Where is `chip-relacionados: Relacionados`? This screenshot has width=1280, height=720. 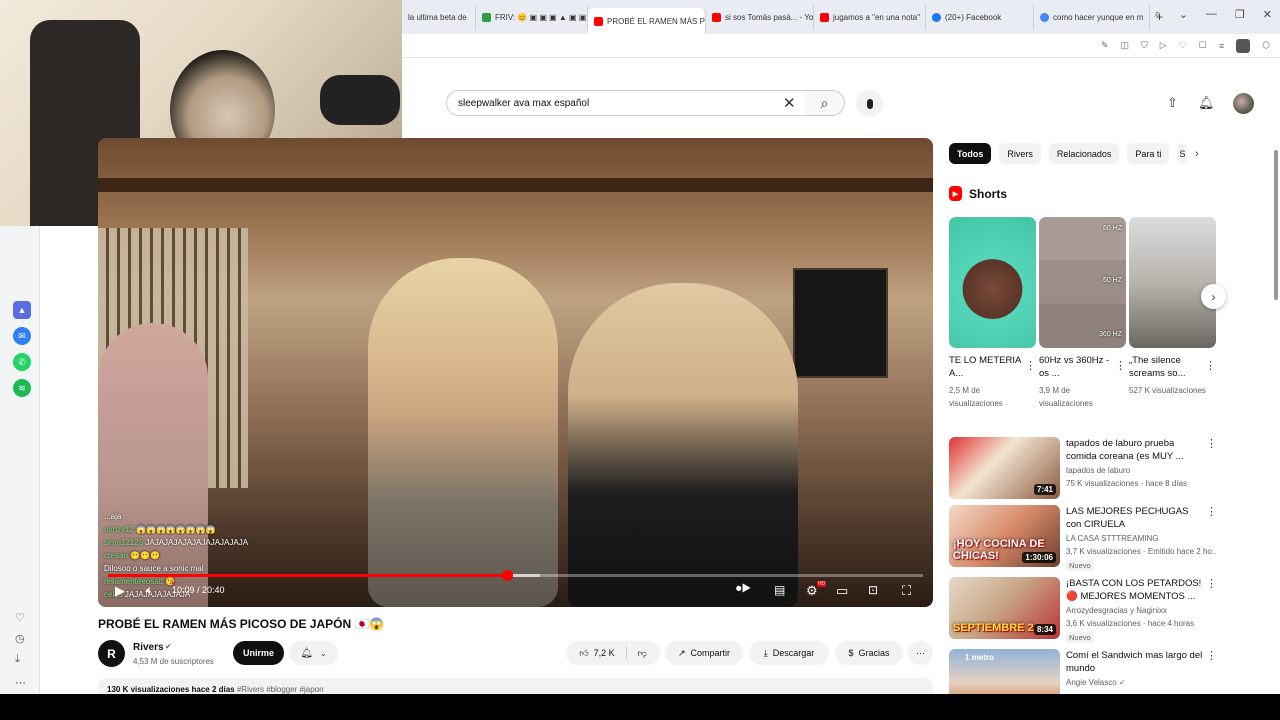
chip-relacionados: Relacionados is located at coordinates (1084, 153).